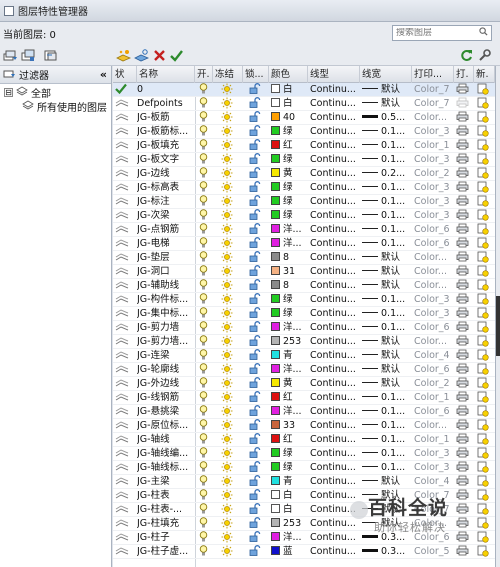 The image size is (500, 567). I want to click on layer-row: 0 白 Continu... 默认 Color_7, so click(304, 90).